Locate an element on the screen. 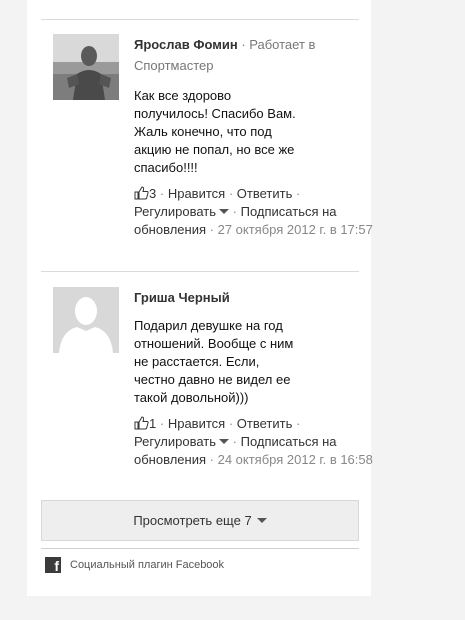 This screenshot has width=465, height=620. page-background-left is located at coordinates (13, 310).